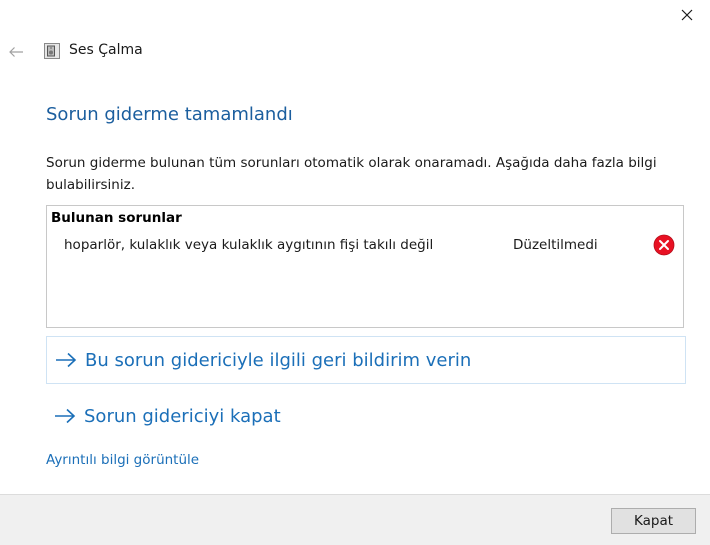 The width and height of the screenshot is (710, 545). I want to click on page-heading: Sorun giderme tamamlandı, so click(169, 114).